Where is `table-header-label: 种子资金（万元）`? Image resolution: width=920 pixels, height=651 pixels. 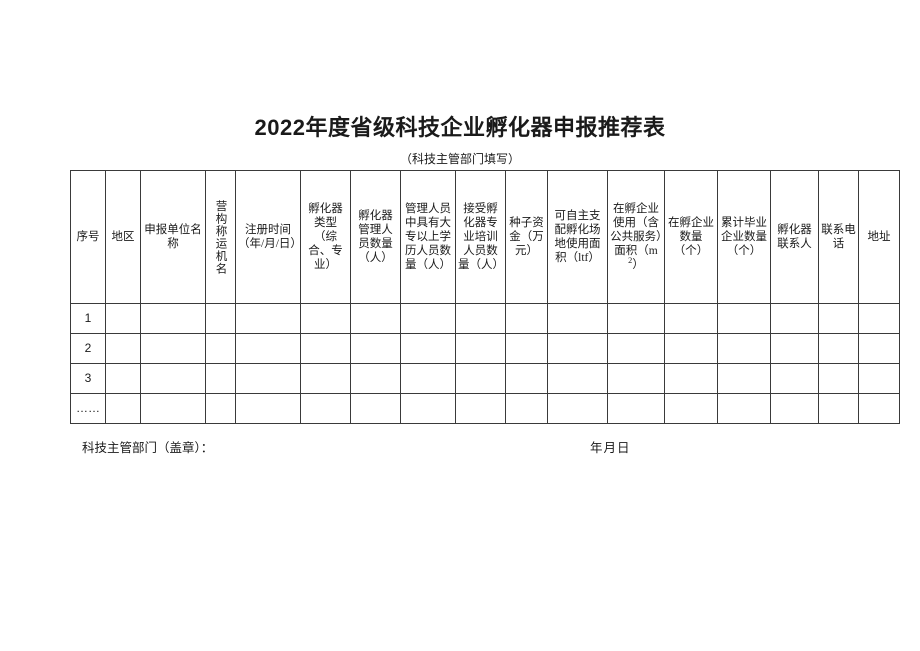
table-header-label: 种子资金（万元） is located at coordinates (526, 236).